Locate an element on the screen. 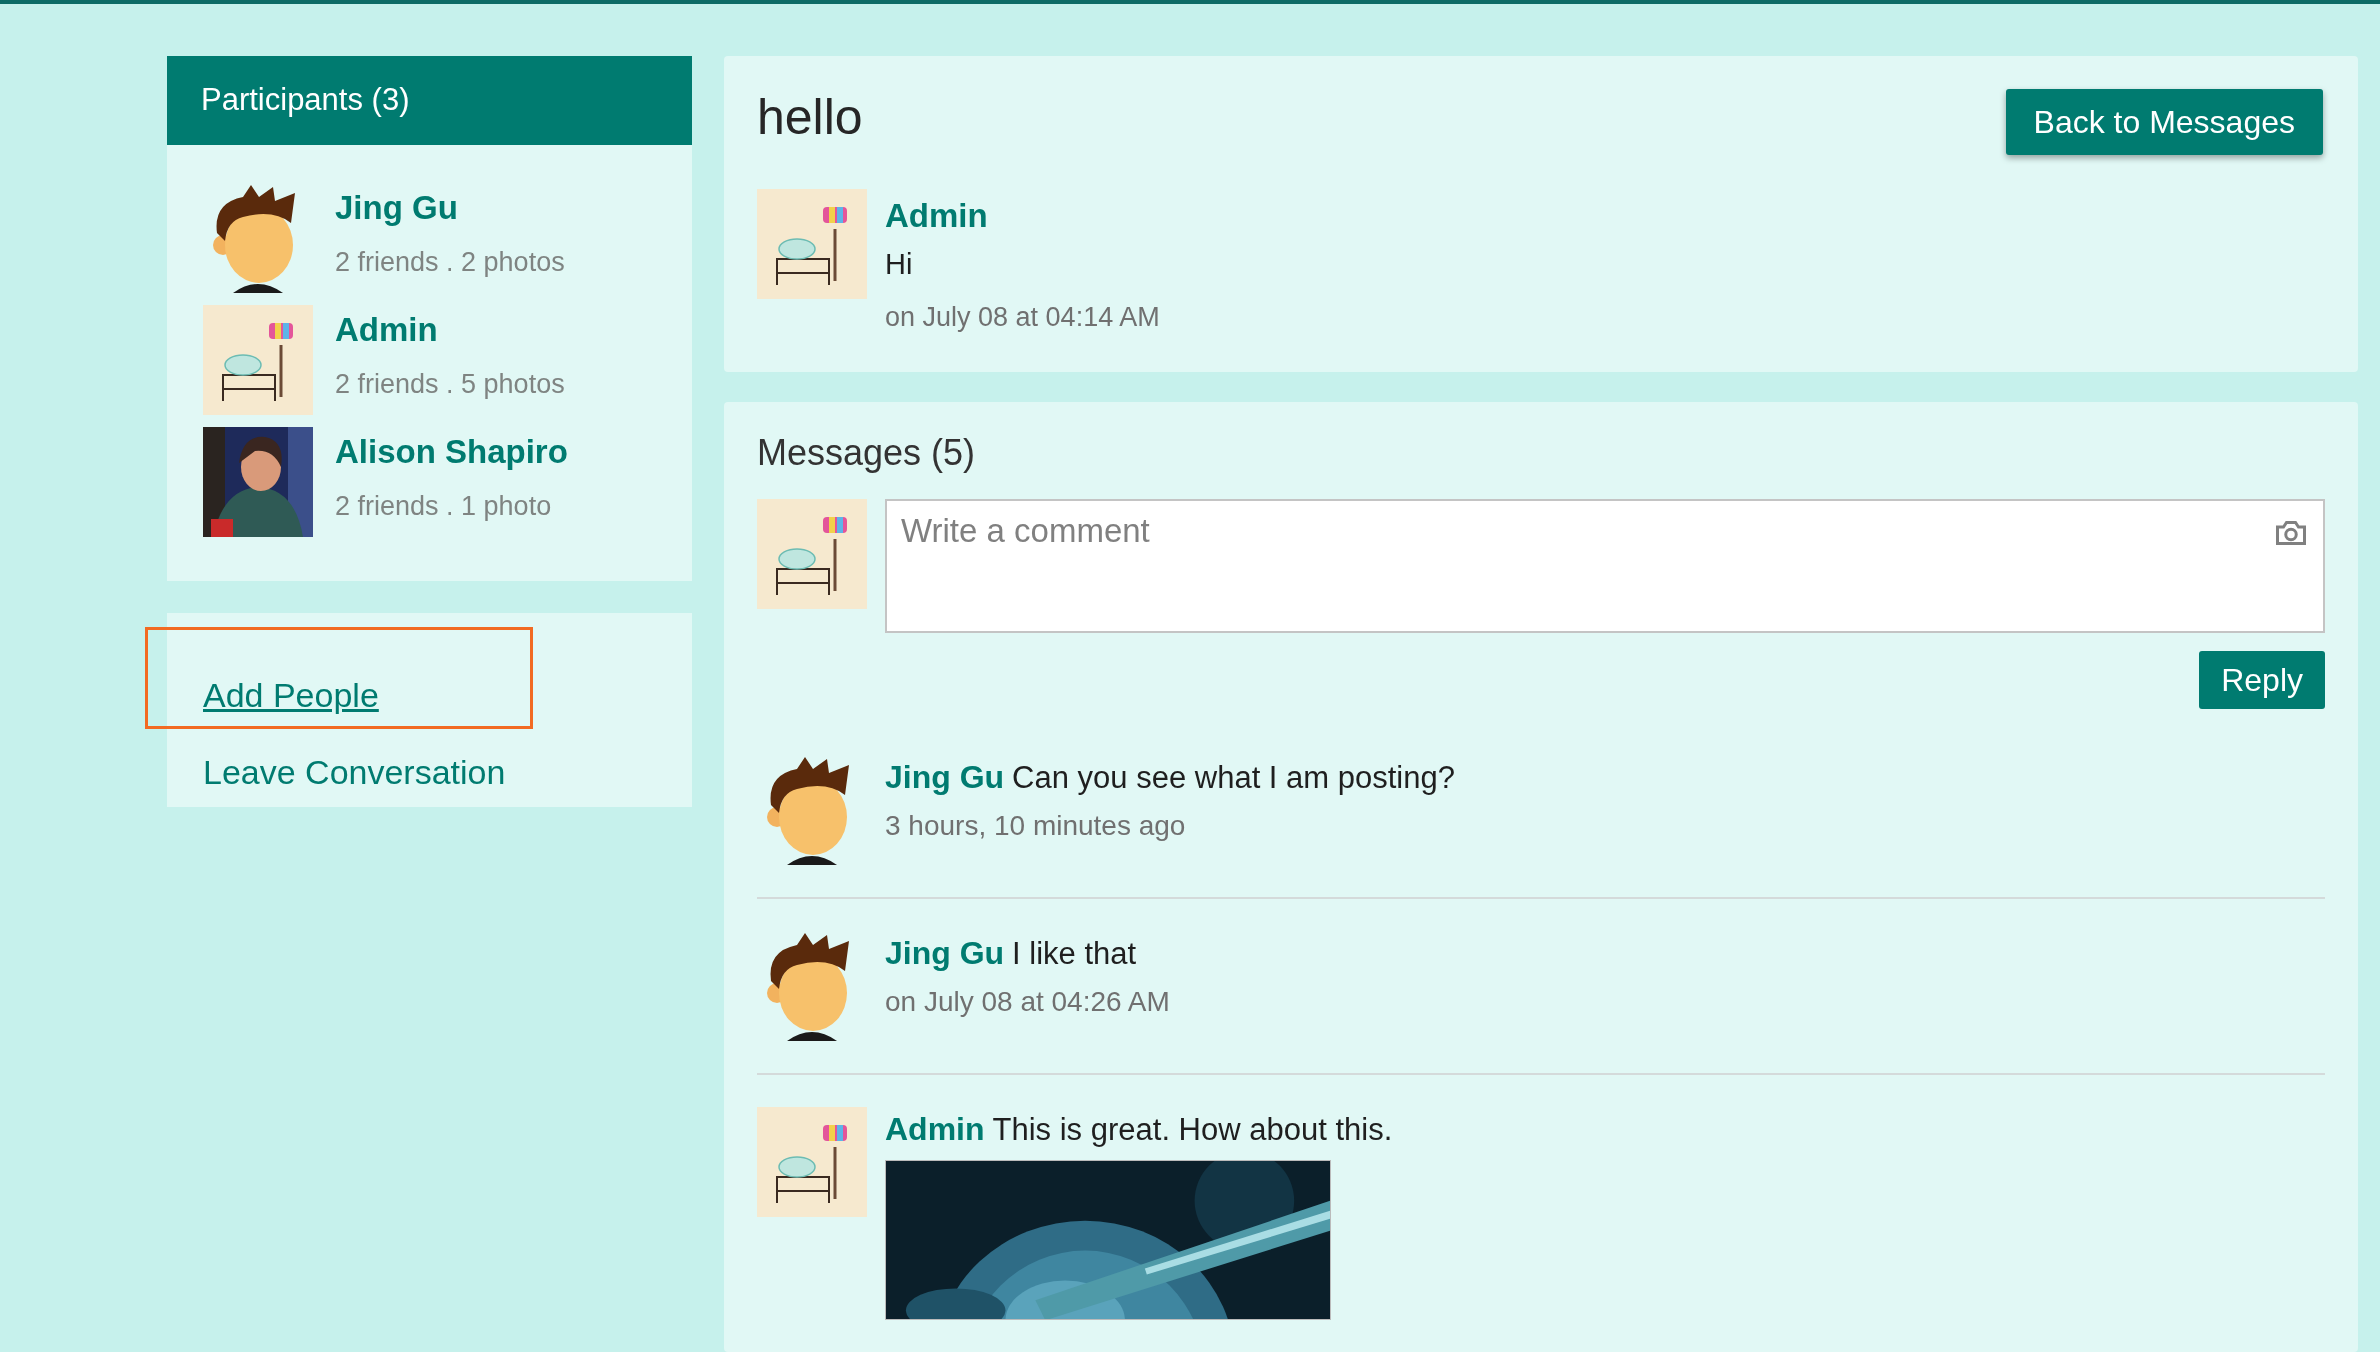  message-text: I like that is located at coordinates (1074, 954).